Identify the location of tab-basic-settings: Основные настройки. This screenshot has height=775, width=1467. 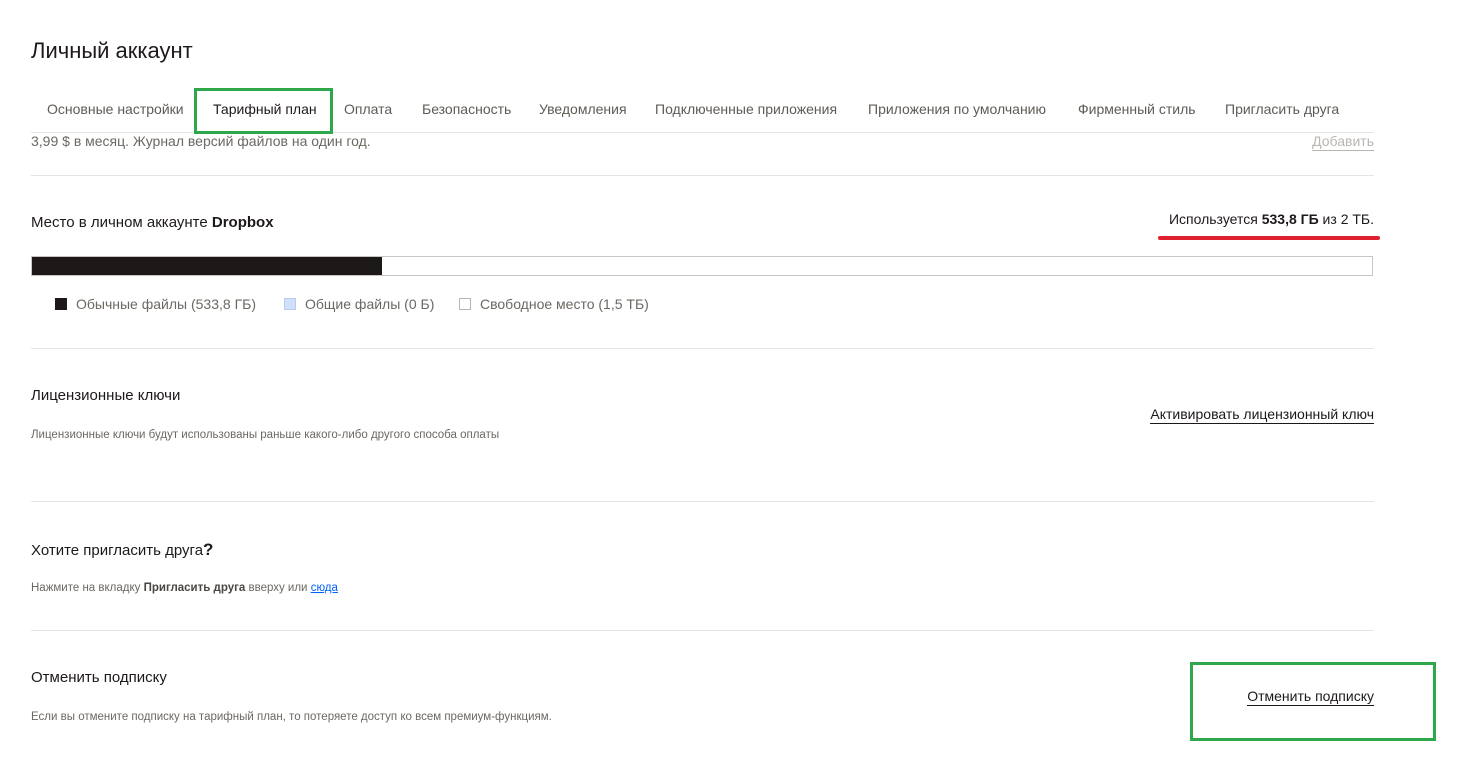
(115, 109).